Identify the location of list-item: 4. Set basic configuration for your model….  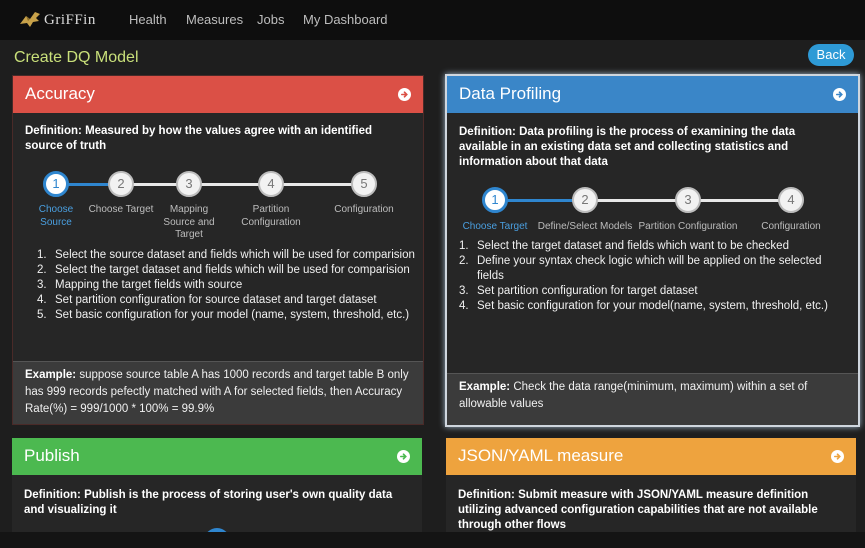
(643, 306).